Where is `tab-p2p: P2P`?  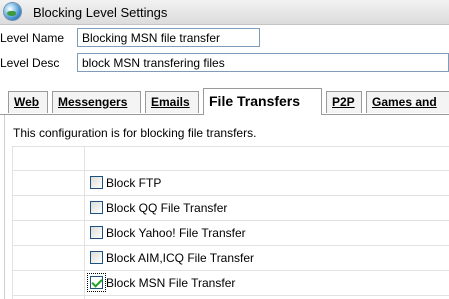 tab-p2p: P2P is located at coordinates (344, 102).